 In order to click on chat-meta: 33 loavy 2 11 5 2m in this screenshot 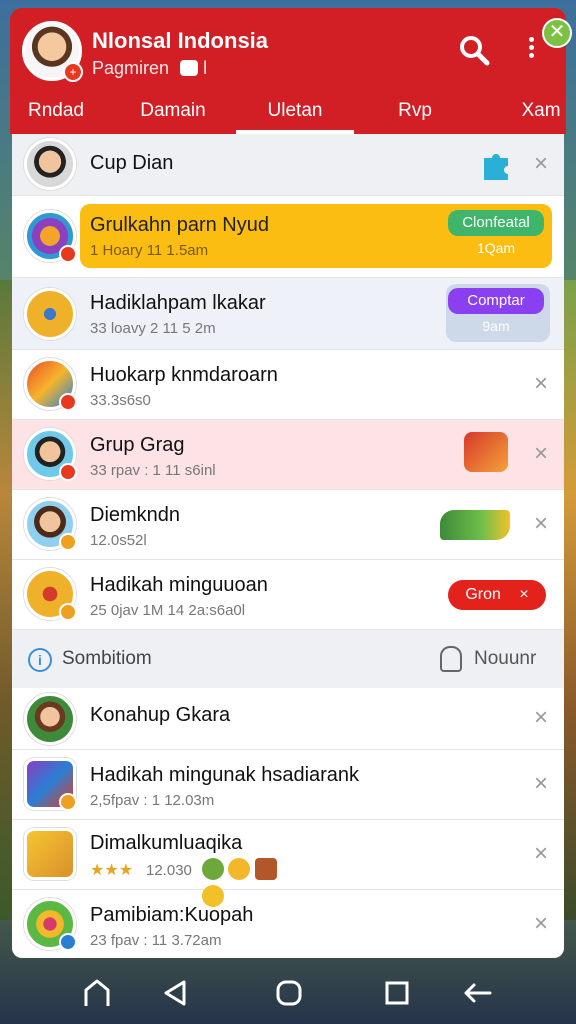, I will do `click(153, 328)`.